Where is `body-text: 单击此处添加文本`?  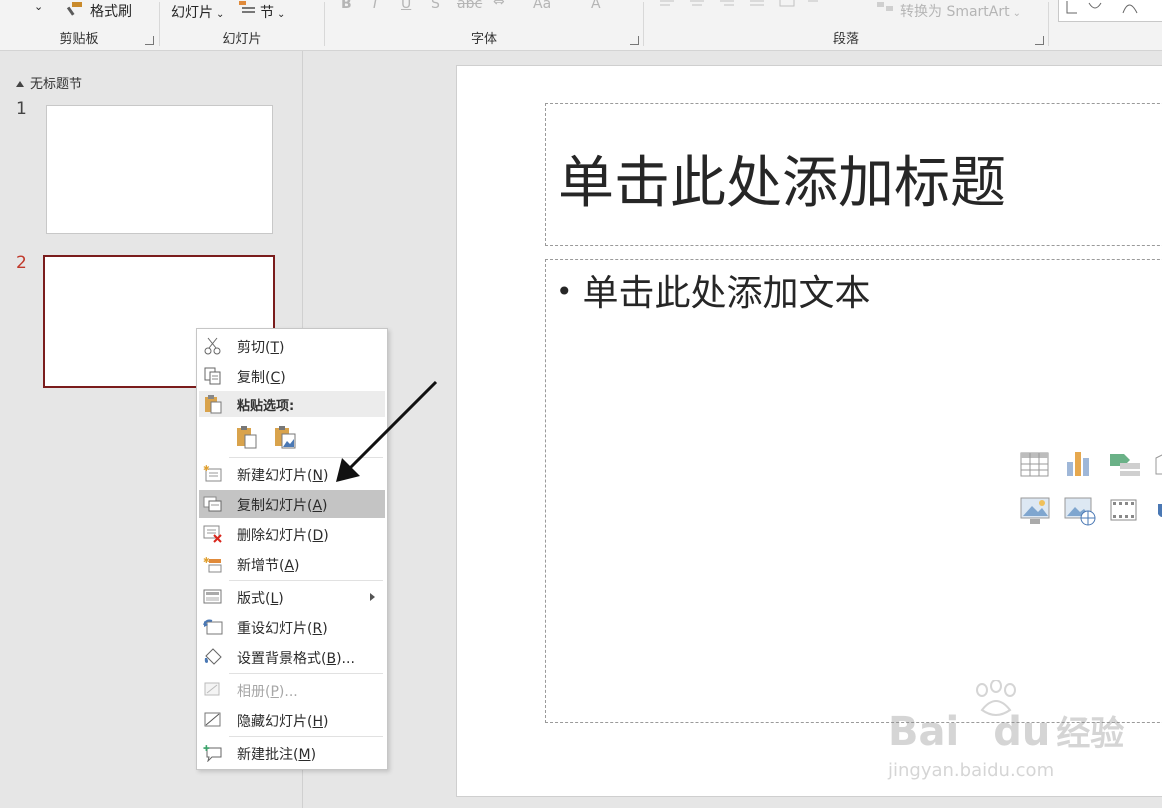 body-text: 单击此处添加文本 is located at coordinates (726, 293).